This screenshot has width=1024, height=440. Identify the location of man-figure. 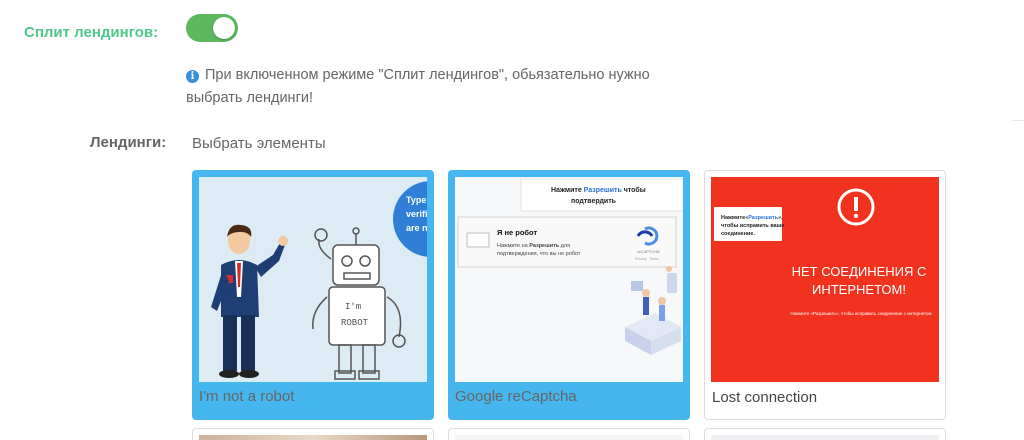
(249, 301).